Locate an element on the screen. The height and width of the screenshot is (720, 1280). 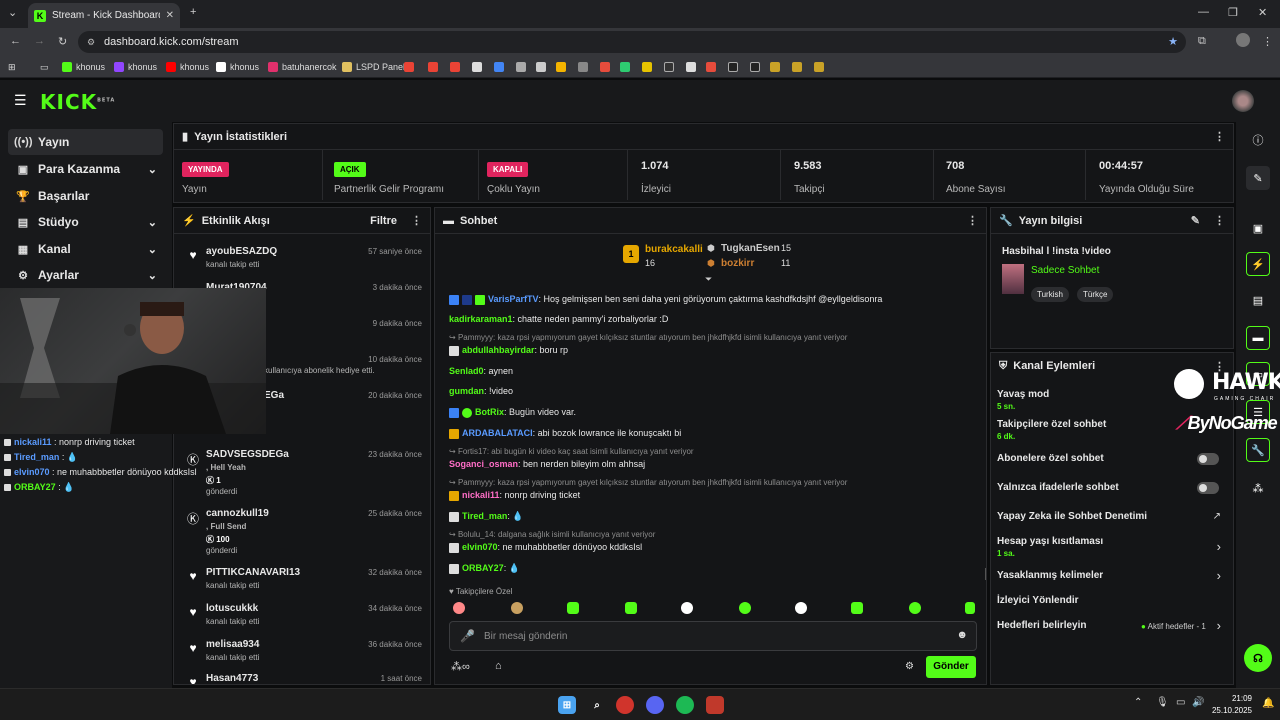
browser-menu-icon: ⋮ is located at coordinates (1267, 41).